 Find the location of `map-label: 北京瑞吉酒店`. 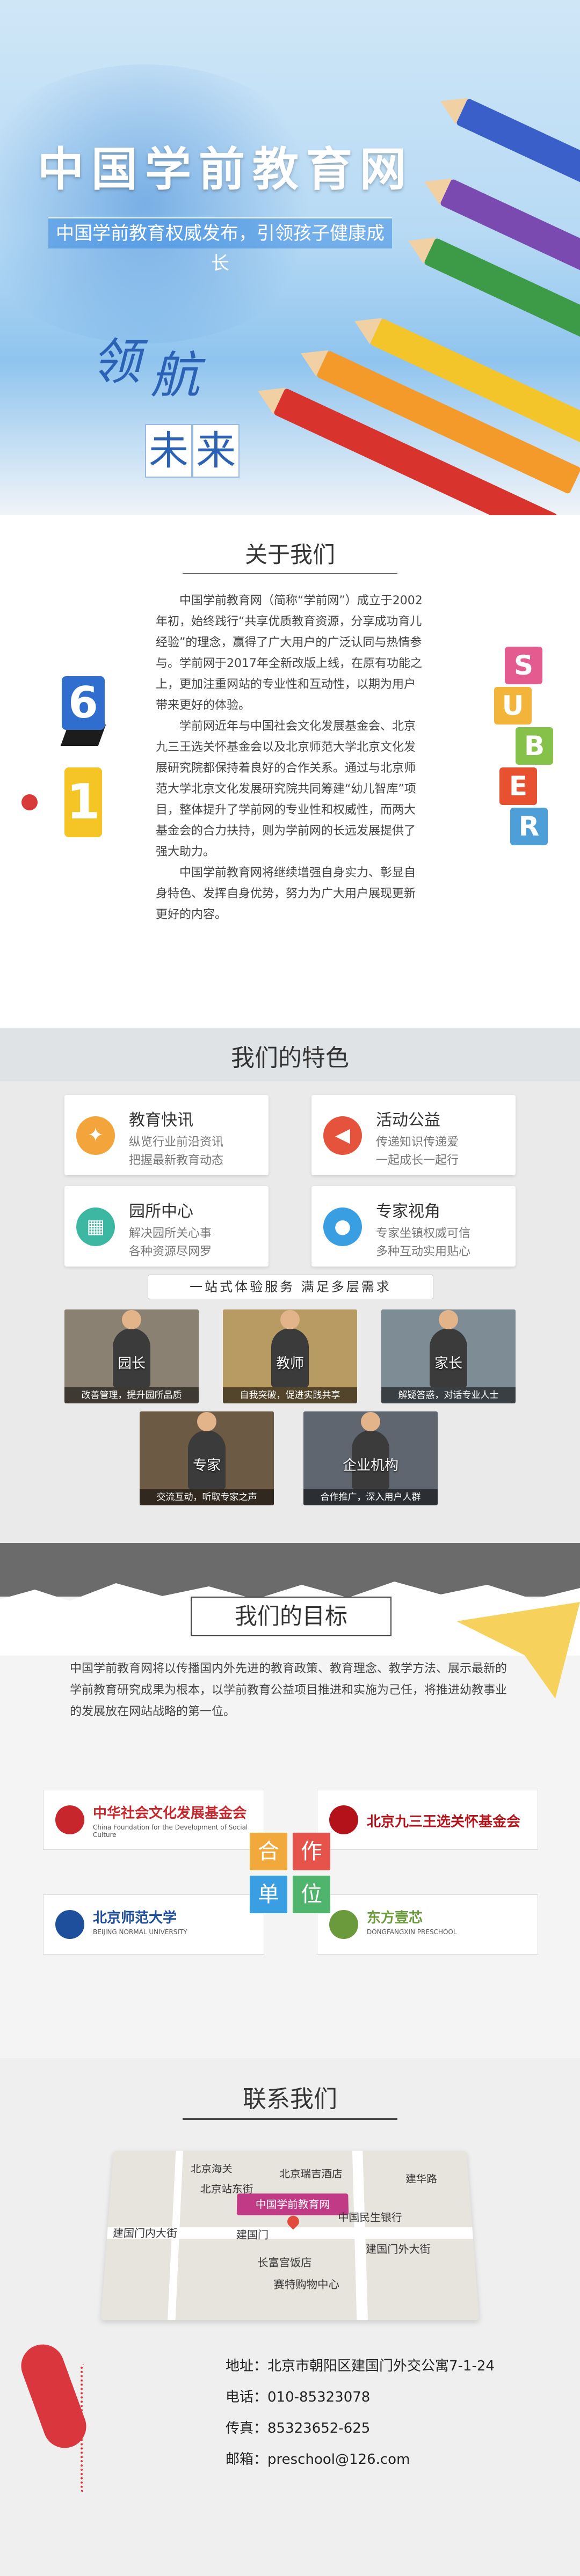

map-label: 北京瑞吉酒店 is located at coordinates (311, 2174).